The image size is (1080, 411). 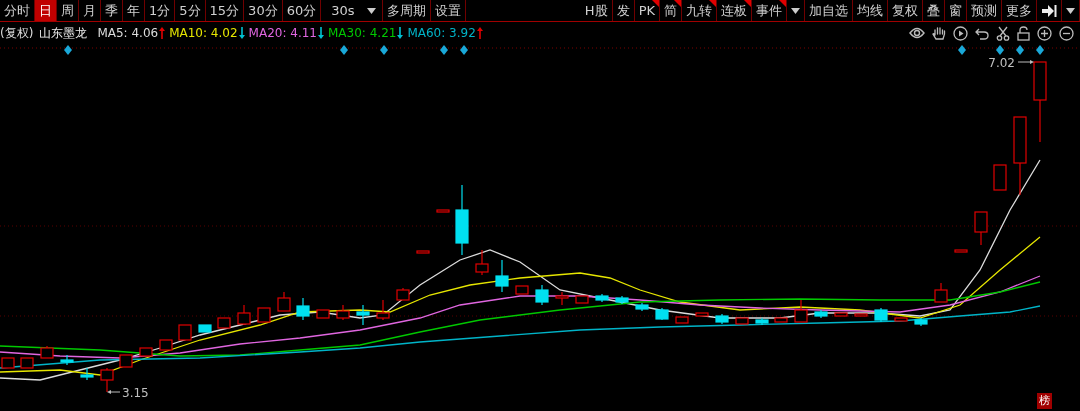 What do you see at coordinates (128, 33) in the screenshot?
I see `moving-average-value: MA5: 4.06` at bounding box center [128, 33].